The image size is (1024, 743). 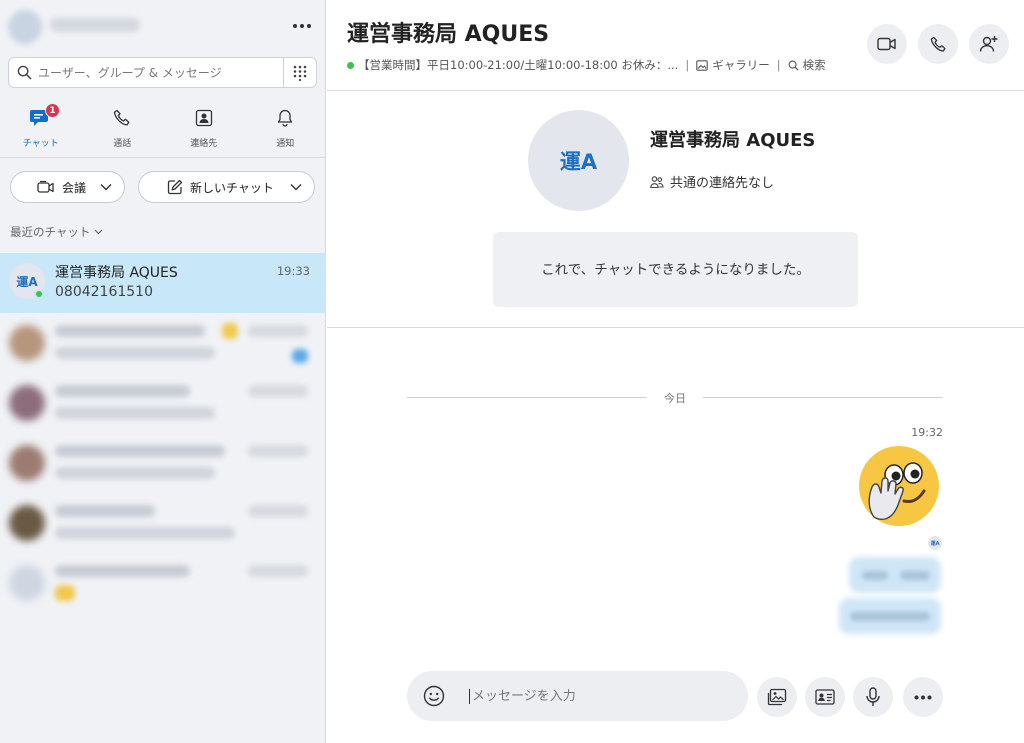 I want to click on chat-last-message: 08042161510, so click(x=104, y=292).